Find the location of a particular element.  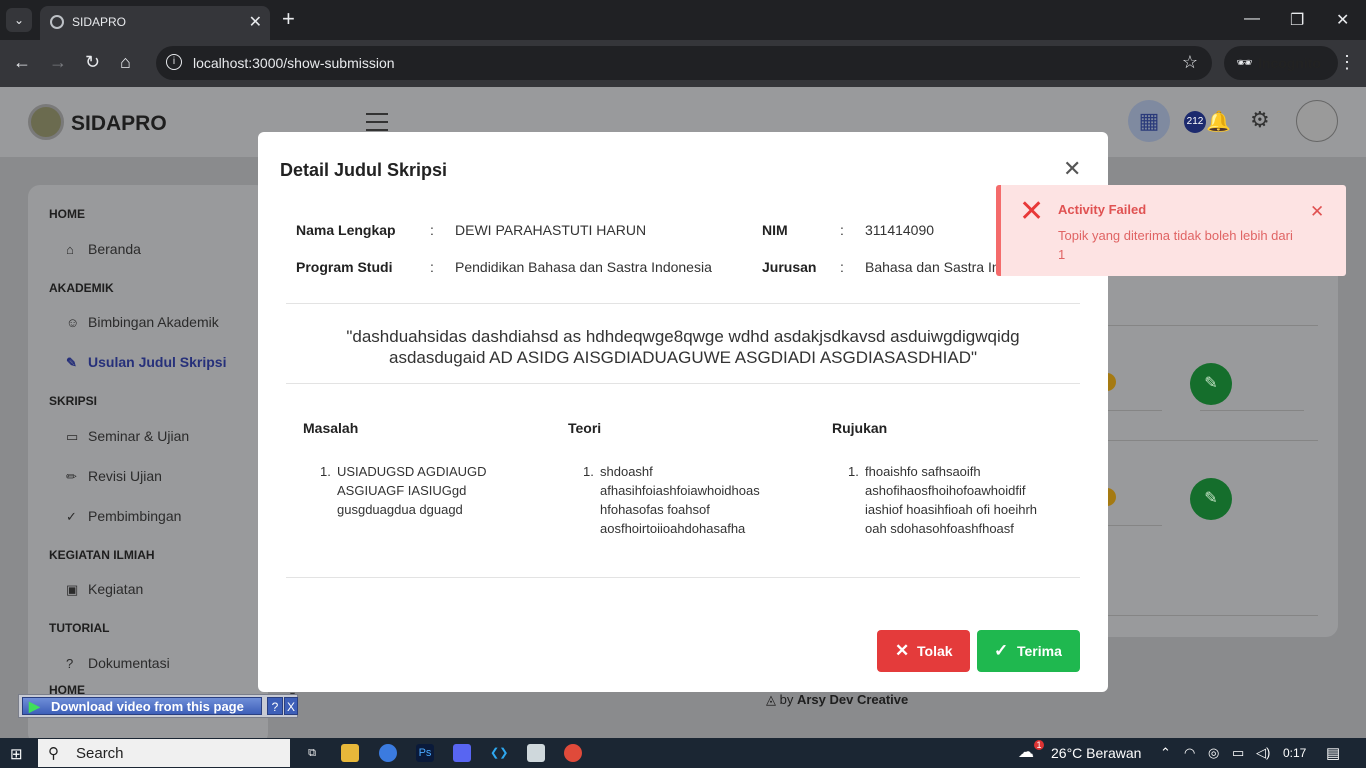

app-brand: SIDAPRO is located at coordinates (119, 123).